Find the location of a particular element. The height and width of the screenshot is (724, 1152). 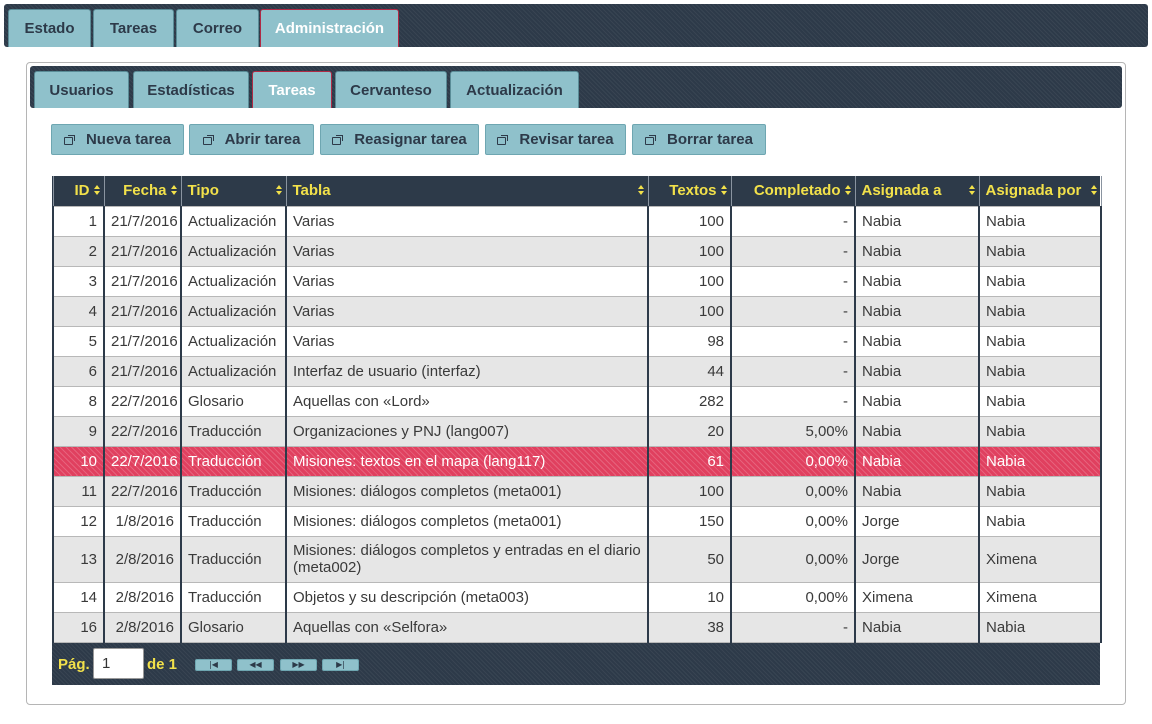

reassign-task-button: Reasignar tarea is located at coordinates (399, 139).